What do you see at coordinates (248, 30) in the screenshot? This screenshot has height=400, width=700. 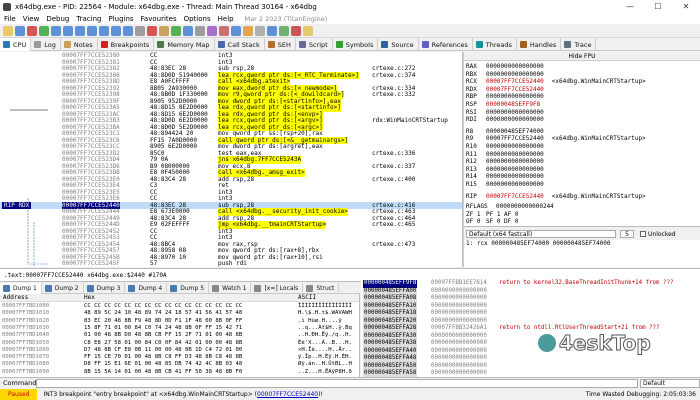 I see `patches-icon` at bounding box center [248, 30].